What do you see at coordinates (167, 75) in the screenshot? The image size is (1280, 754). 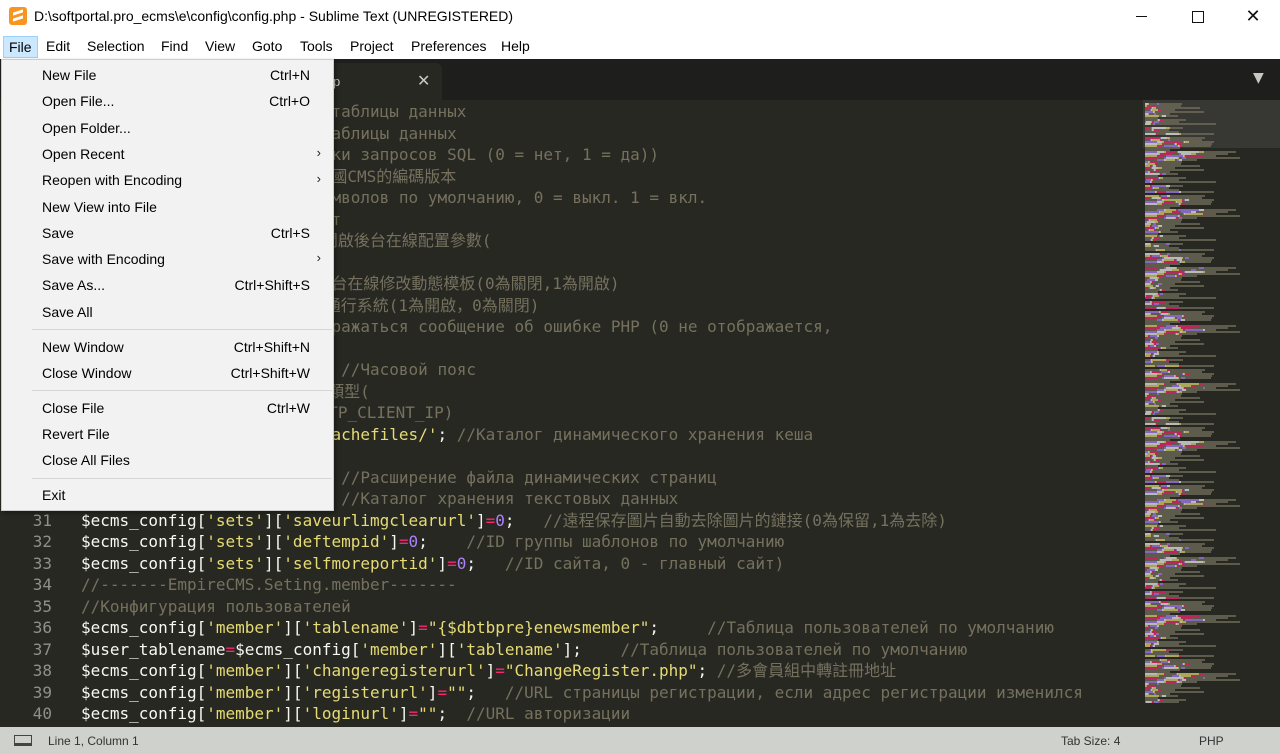 I see `file-menu-item-new-file: New File Ctrl+N` at bounding box center [167, 75].